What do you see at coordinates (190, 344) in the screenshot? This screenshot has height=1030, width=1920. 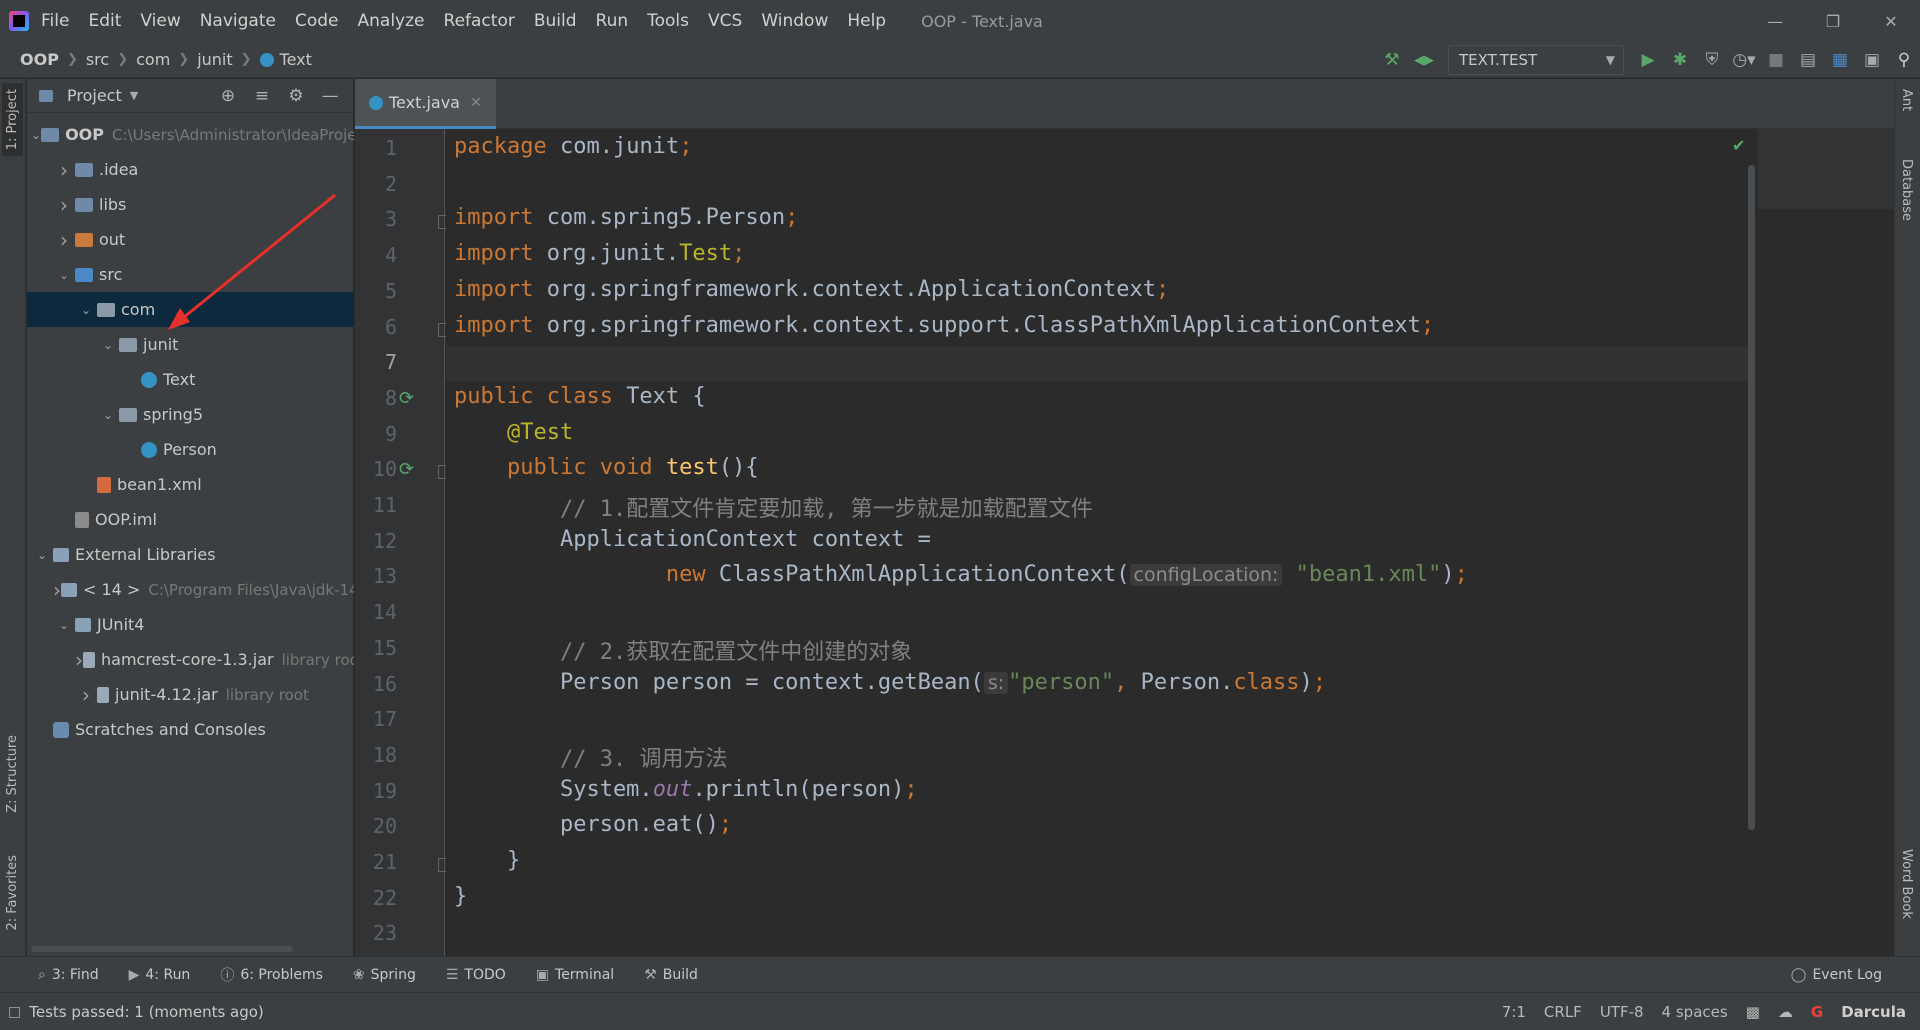 I see `tree-item: ⌄ junit` at bounding box center [190, 344].